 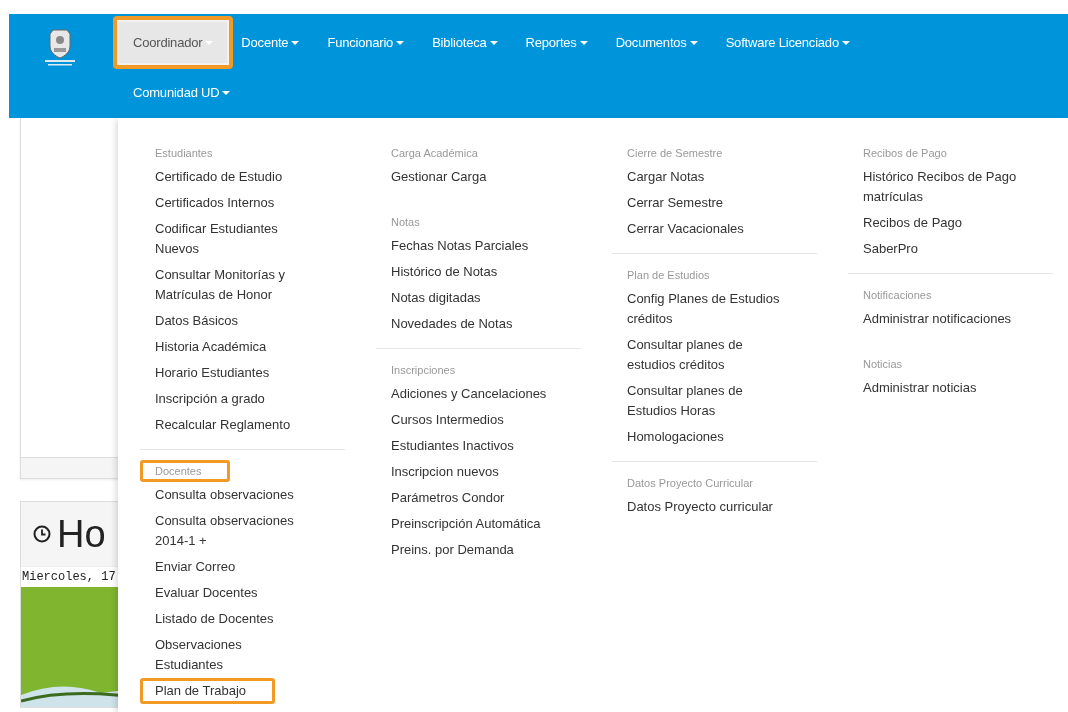 I want to click on menu-item: Histórico de Notas, so click(x=444, y=272).